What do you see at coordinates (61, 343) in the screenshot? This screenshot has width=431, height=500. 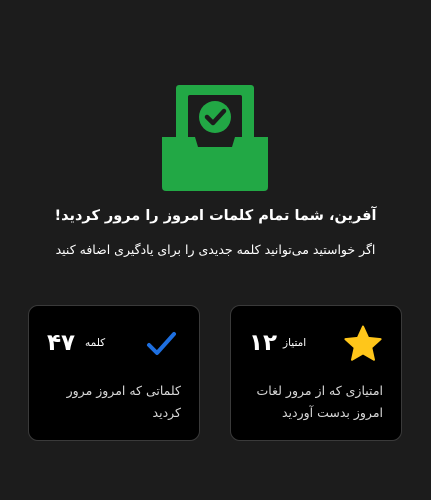 I see `words-value: ۴۷` at bounding box center [61, 343].